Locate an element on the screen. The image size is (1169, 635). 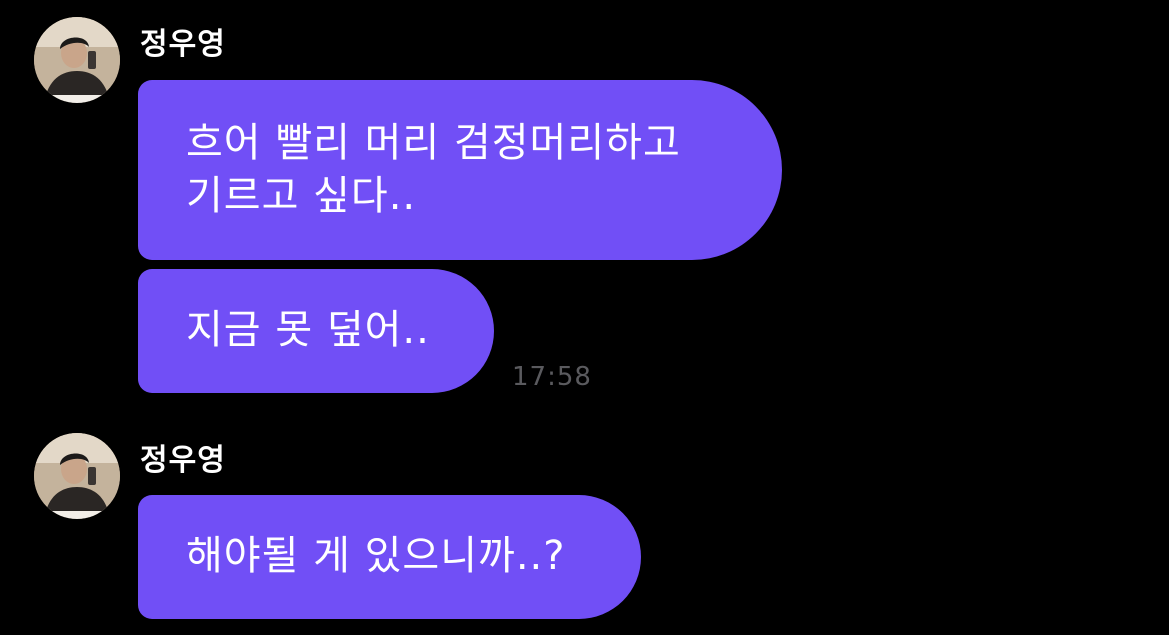
message-text-line: 기르고 싶다.. is located at coordinates (301, 196).